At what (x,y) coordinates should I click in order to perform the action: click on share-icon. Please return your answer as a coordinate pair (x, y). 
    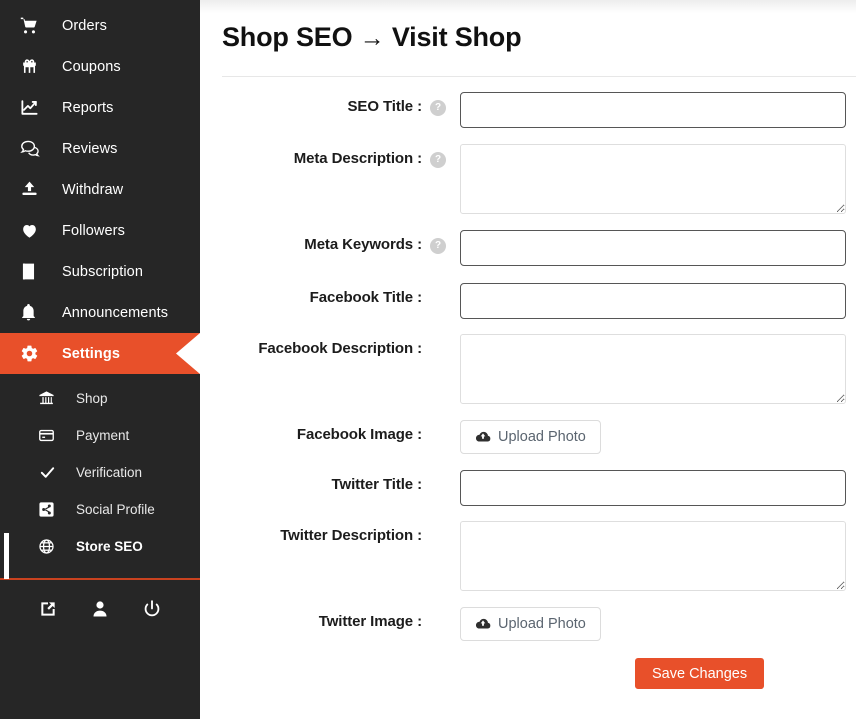
    Looking at the image, I should click on (51, 509).